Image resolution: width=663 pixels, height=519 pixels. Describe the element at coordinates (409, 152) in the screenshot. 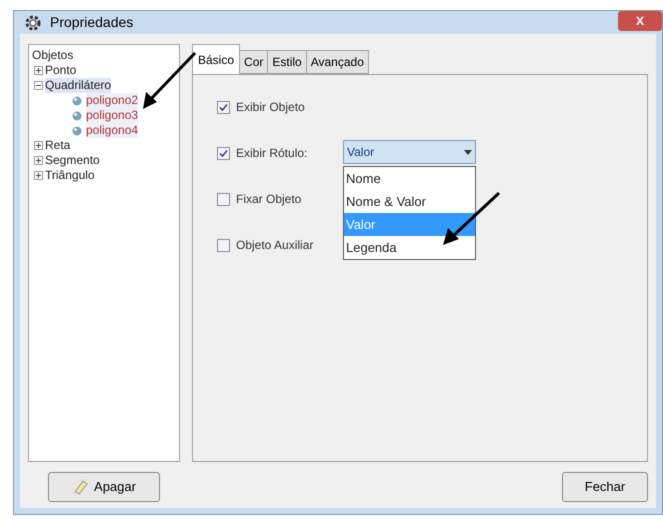

I see `label-dropdown: Valor` at that location.